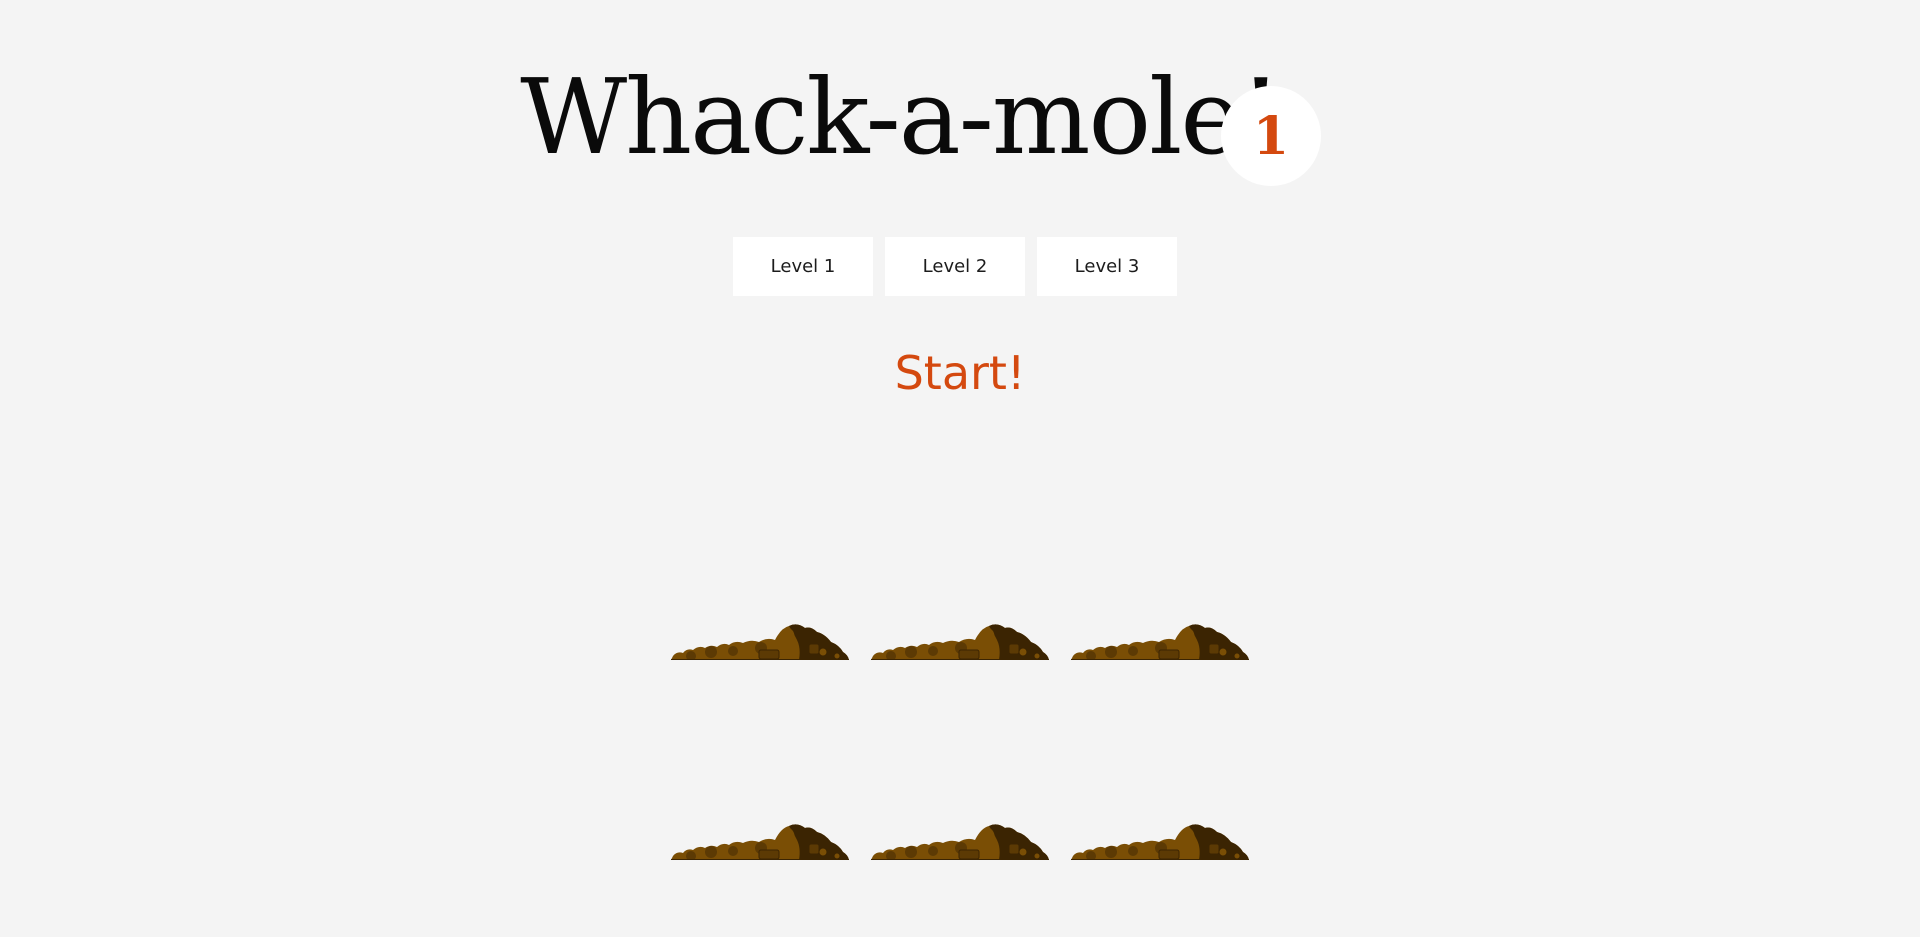  What do you see at coordinates (960, 710) in the screenshot?
I see `game-board` at bounding box center [960, 710].